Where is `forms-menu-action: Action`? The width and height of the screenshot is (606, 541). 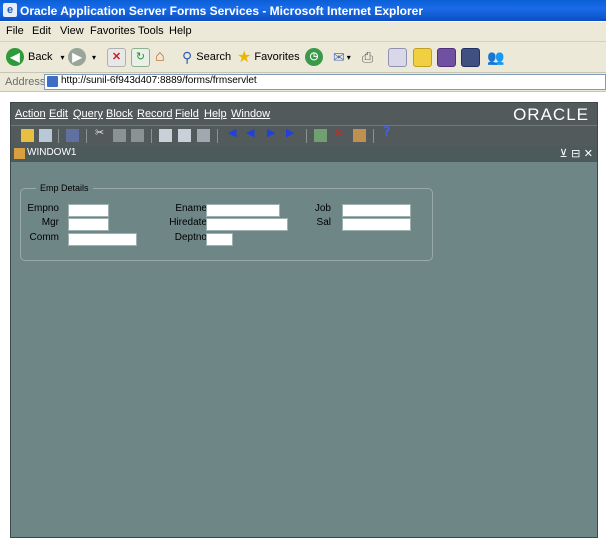
forms-menu-action: Action is located at coordinates (30, 114).